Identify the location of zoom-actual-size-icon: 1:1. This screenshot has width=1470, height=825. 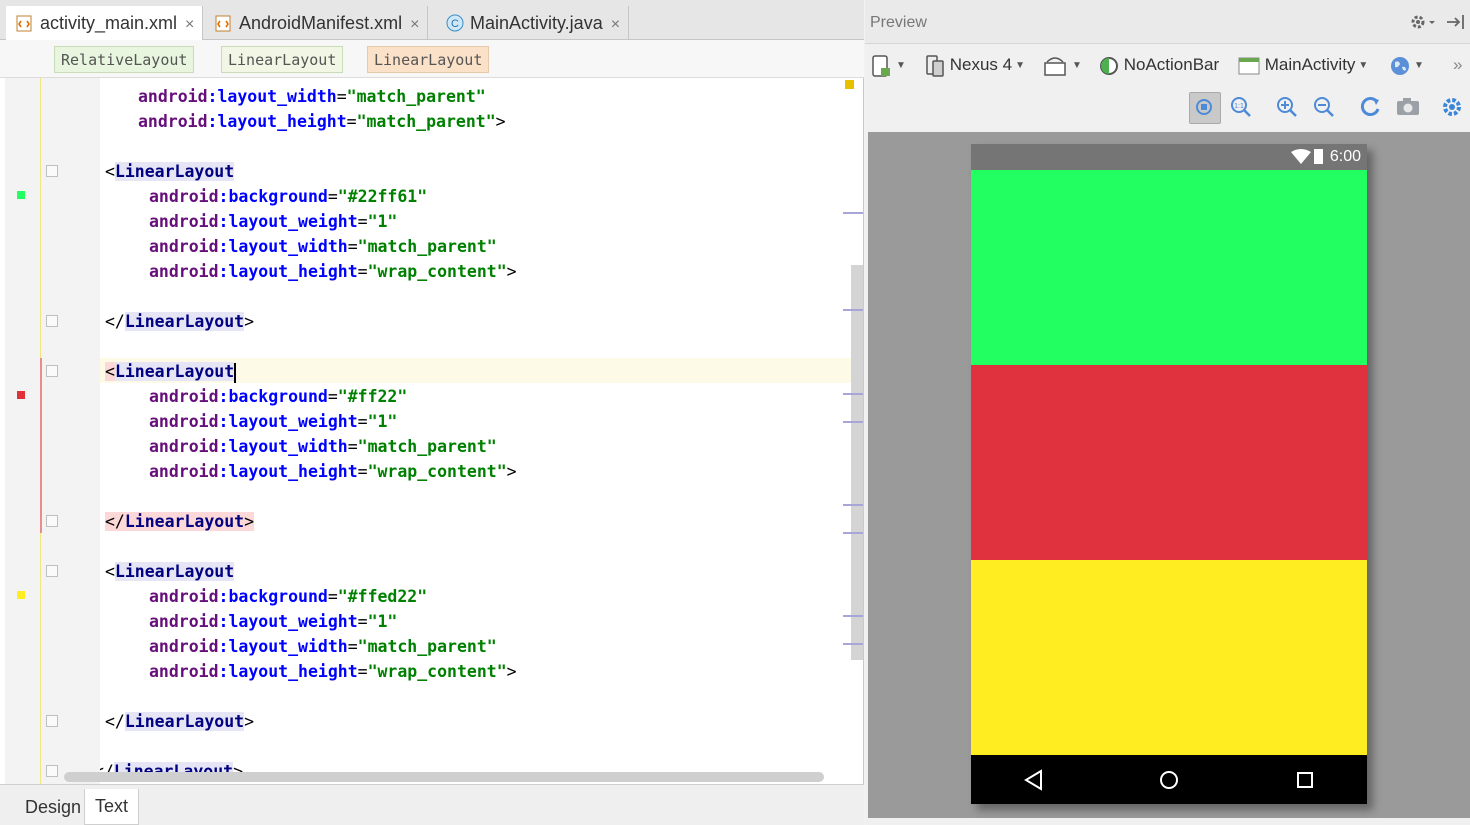
(1241, 107).